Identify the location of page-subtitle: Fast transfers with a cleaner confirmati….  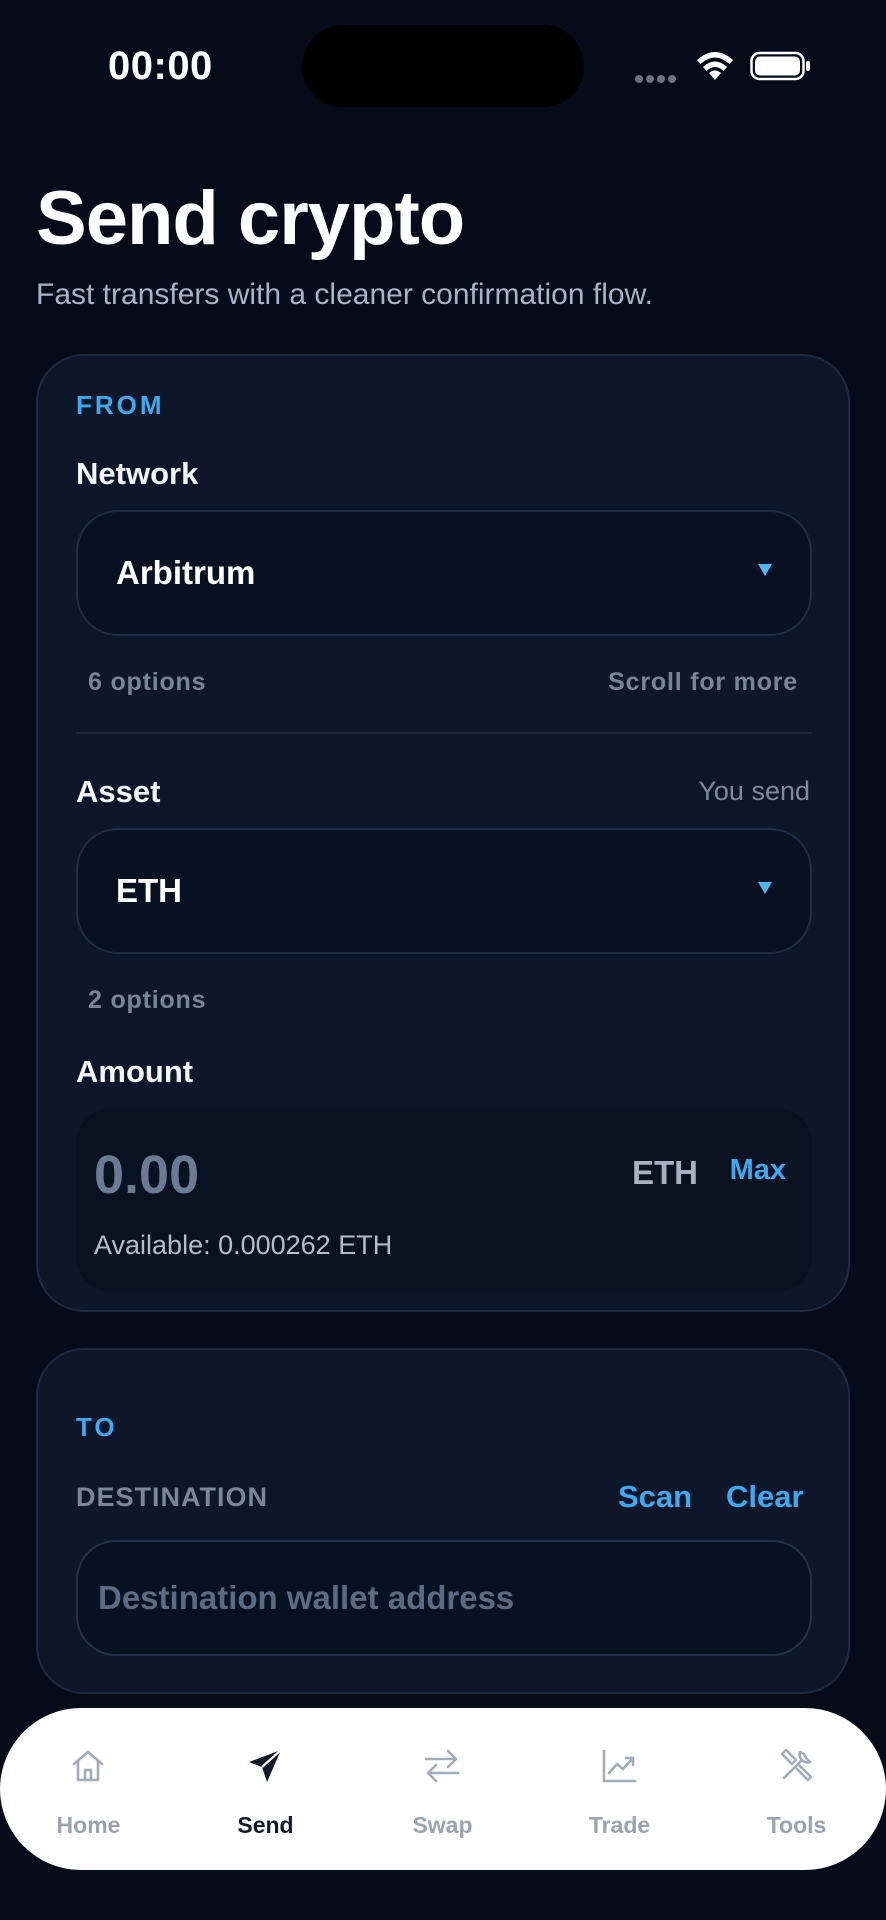
(344, 294).